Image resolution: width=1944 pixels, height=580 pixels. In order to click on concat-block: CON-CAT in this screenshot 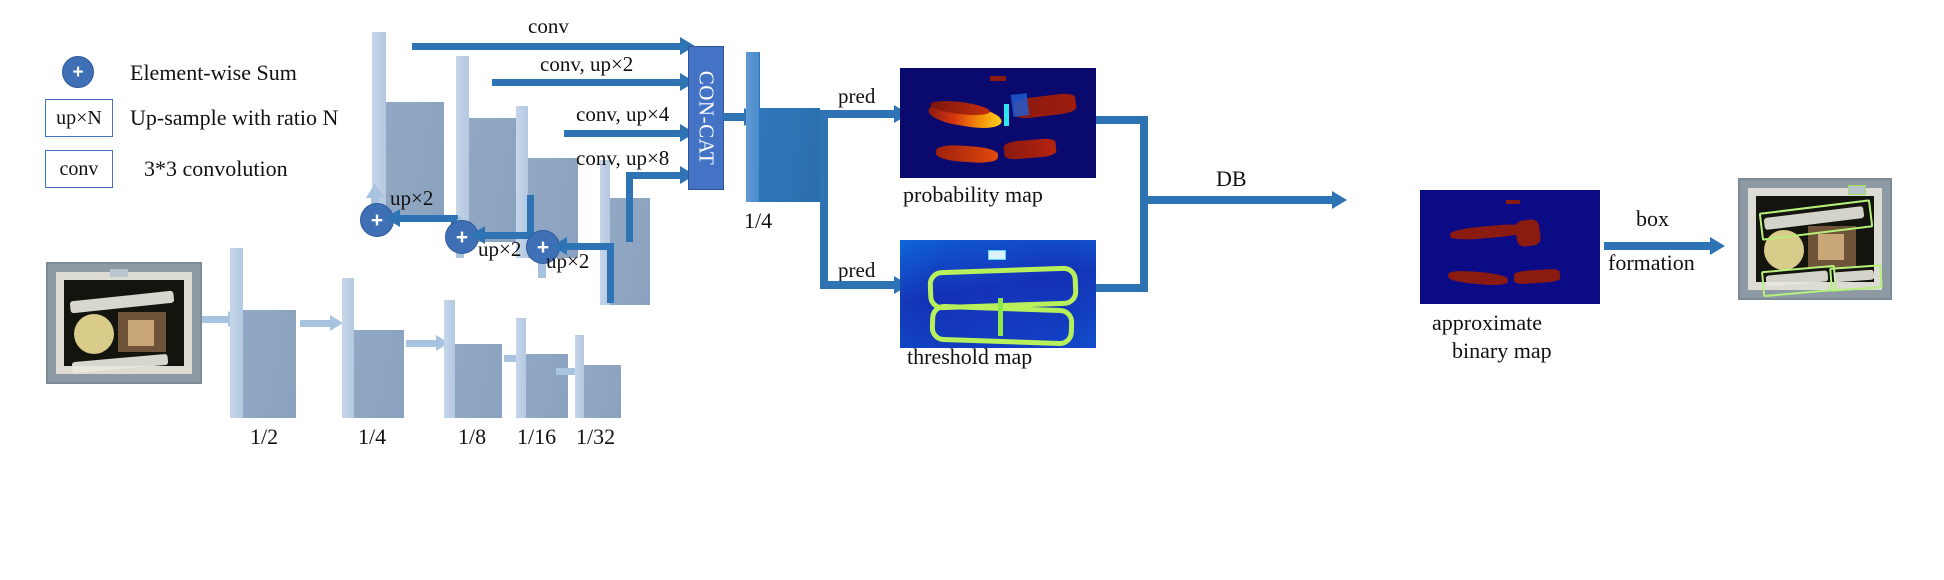, I will do `click(706, 118)`.